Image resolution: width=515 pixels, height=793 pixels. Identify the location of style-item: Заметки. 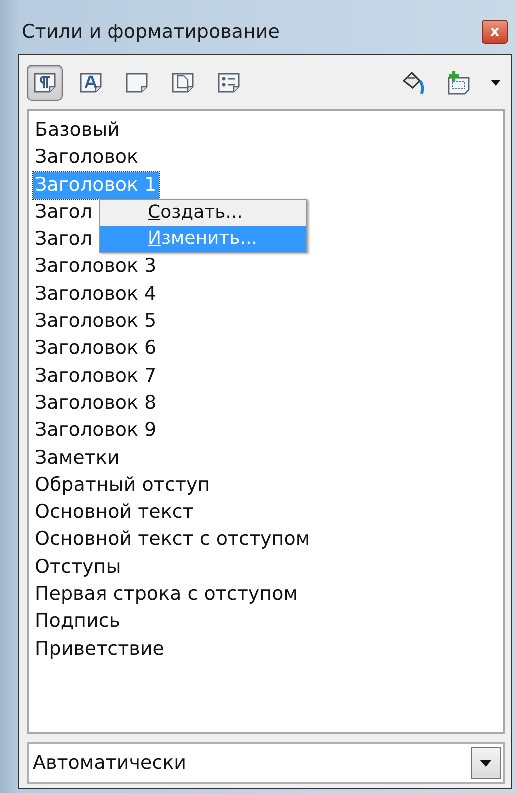
(77, 458).